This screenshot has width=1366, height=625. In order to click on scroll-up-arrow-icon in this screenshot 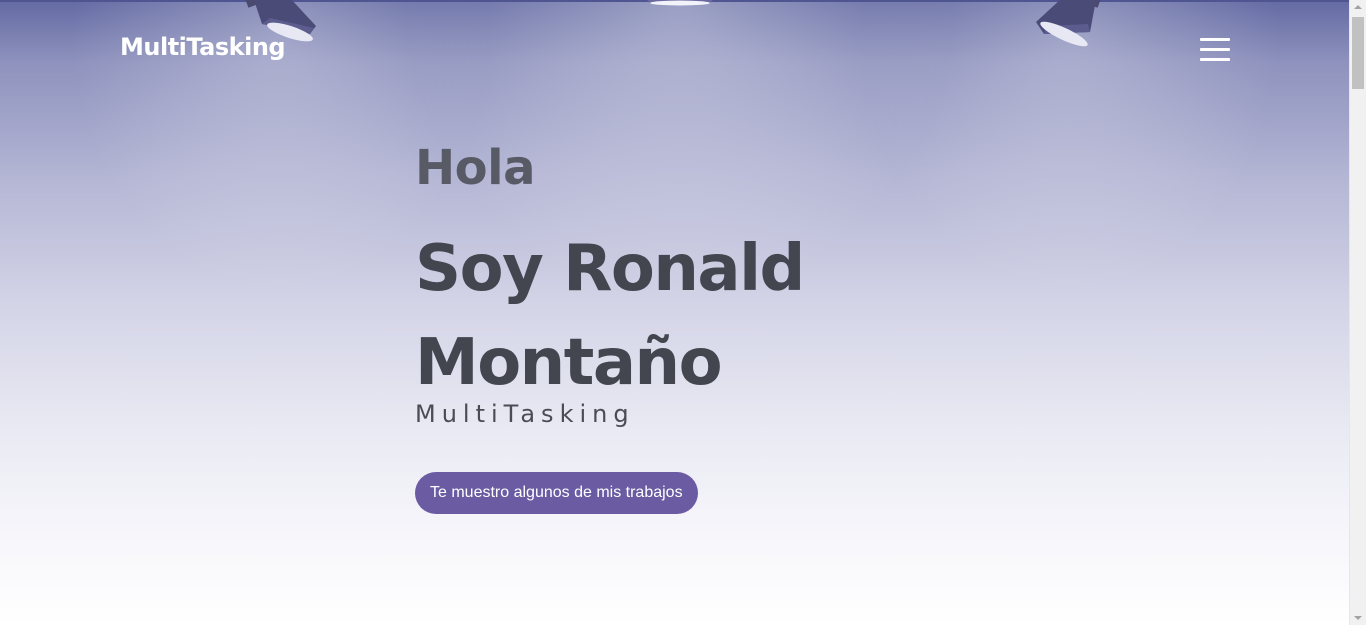, I will do `click(1358, 7)`.